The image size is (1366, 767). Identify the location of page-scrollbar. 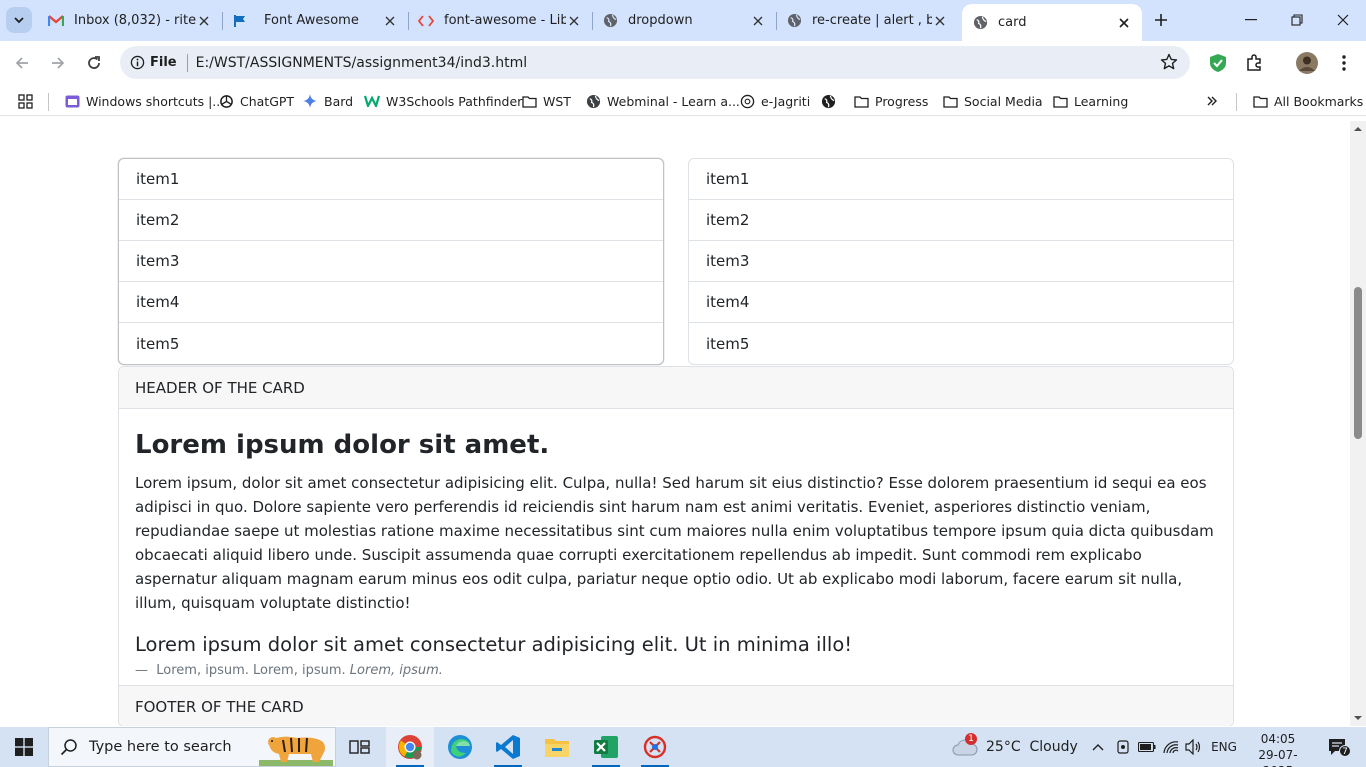
(1358, 423).